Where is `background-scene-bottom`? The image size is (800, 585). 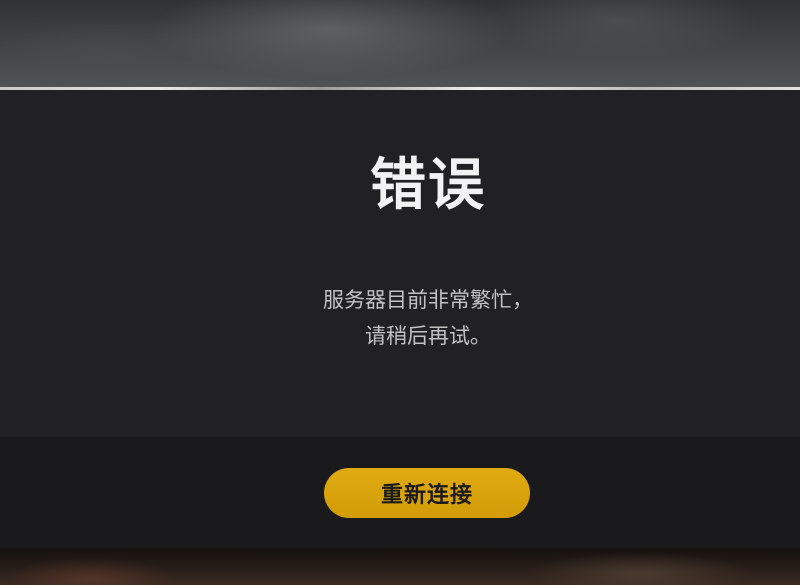 background-scene-bottom is located at coordinates (400, 566).